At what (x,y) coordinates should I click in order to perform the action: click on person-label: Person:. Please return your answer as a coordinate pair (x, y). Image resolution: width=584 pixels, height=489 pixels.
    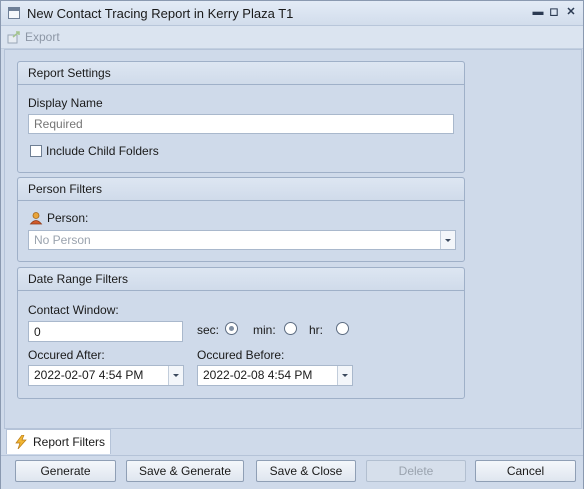
    Looking at the image, I should click on (68, 218).